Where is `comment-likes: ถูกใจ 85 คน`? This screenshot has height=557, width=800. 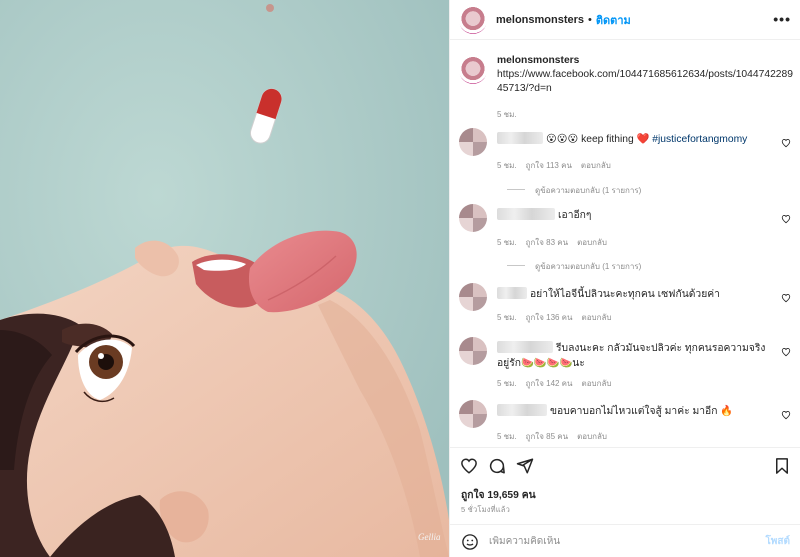
comment-likes: ถูกใจ 85 คน is located at coordinates (547, 436).